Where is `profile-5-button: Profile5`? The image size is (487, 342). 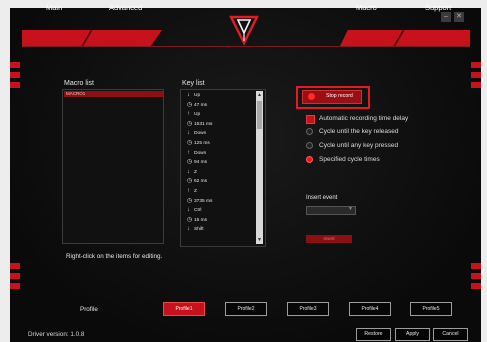 profile-5-button: Profile5 is located at coordinates (431, 309).